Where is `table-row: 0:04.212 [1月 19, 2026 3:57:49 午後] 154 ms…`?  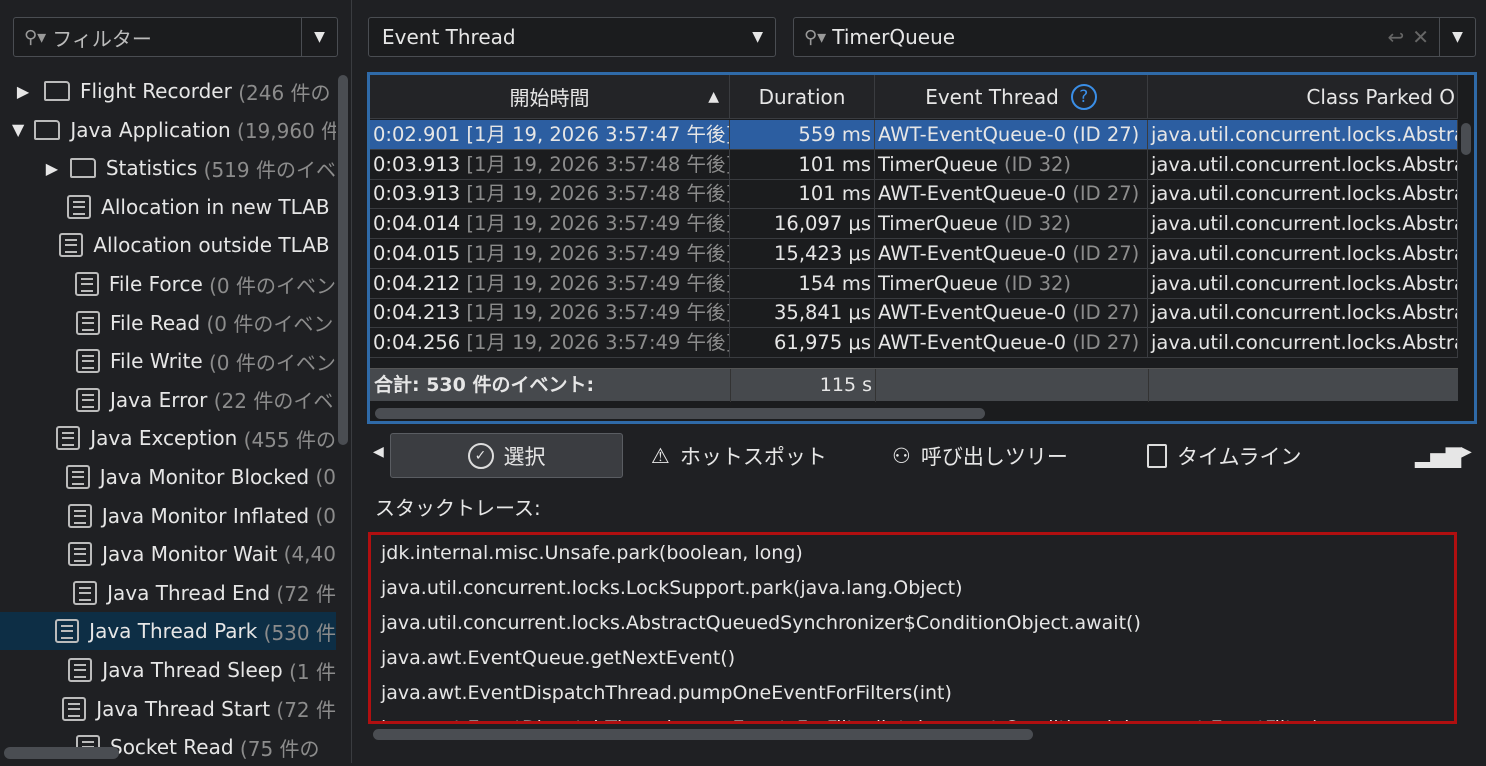
table-row: 0:04.212 [1月 19, 2026 3:57:49 午後] 154 ms… is located at coordinates (914, 283).